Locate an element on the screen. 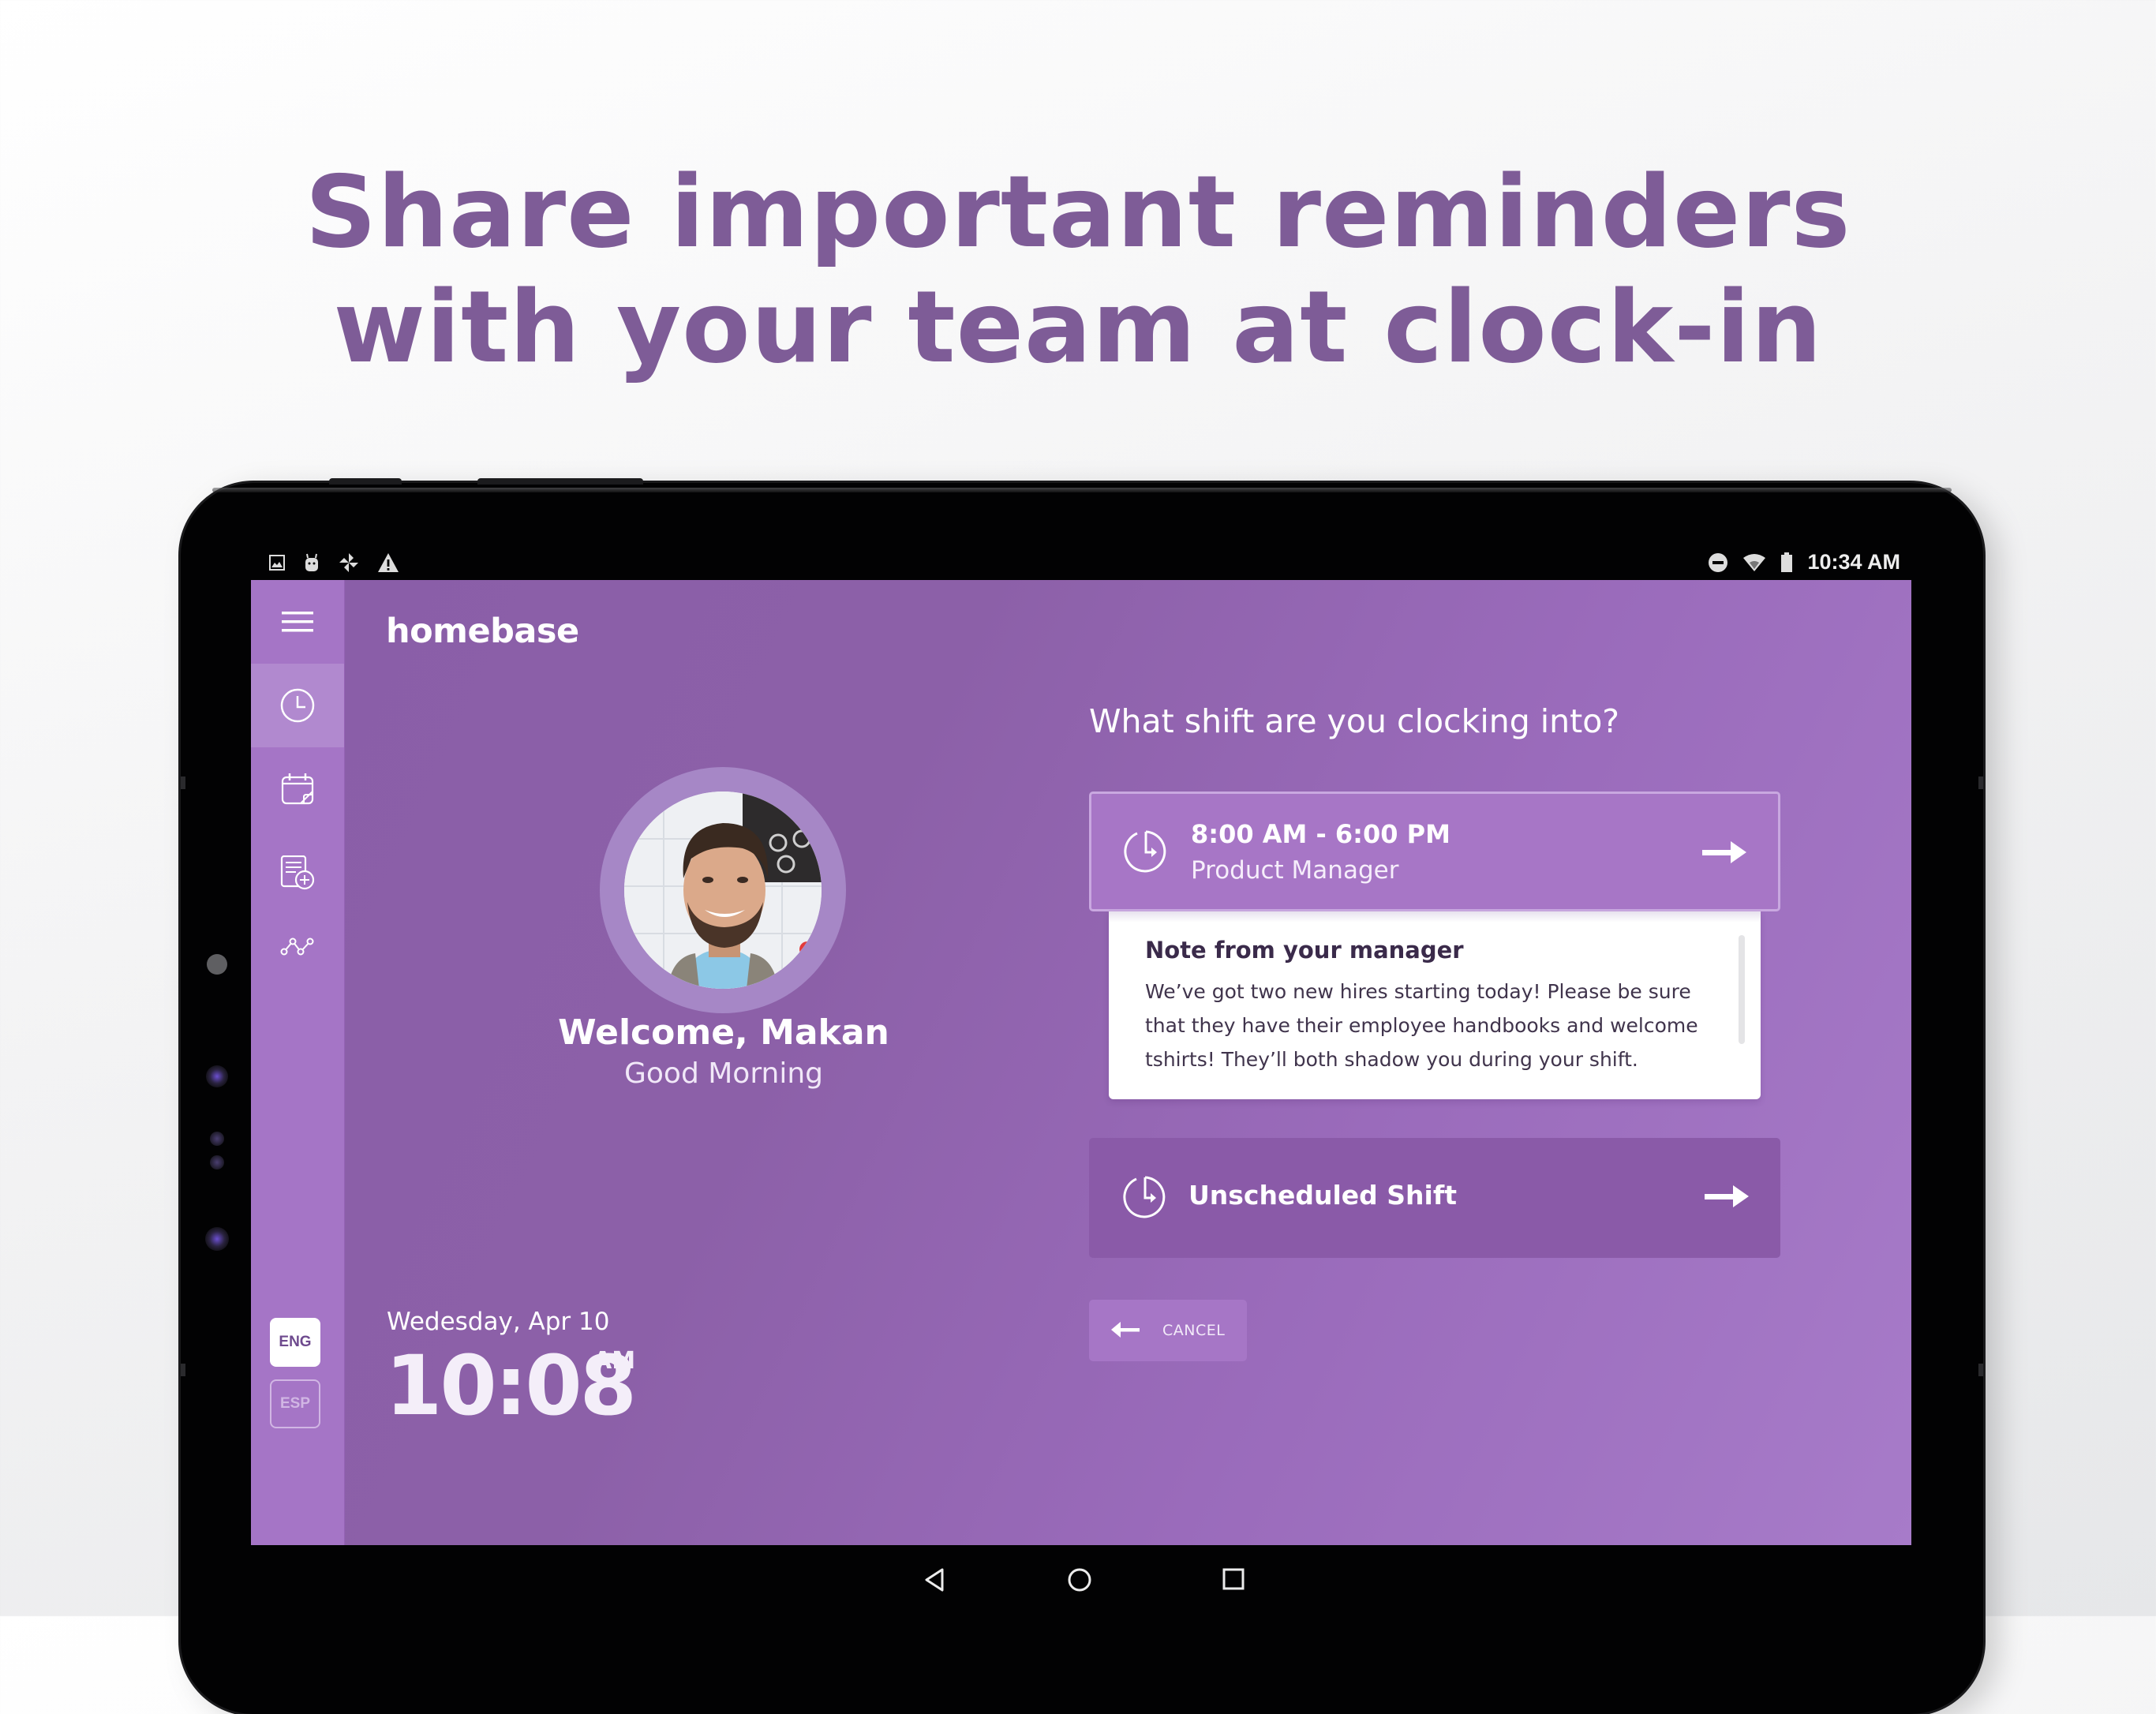 Image resolution: width=2156 pixels, height=1714 pixels. android-status-bar: 10:34 AM is located at coordinates (1081, 564).